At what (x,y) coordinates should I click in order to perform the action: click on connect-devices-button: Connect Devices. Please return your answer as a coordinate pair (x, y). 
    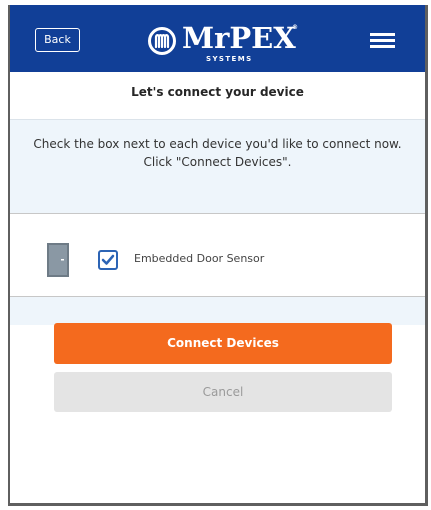
    Looking at the image, I should click on (223, 343).